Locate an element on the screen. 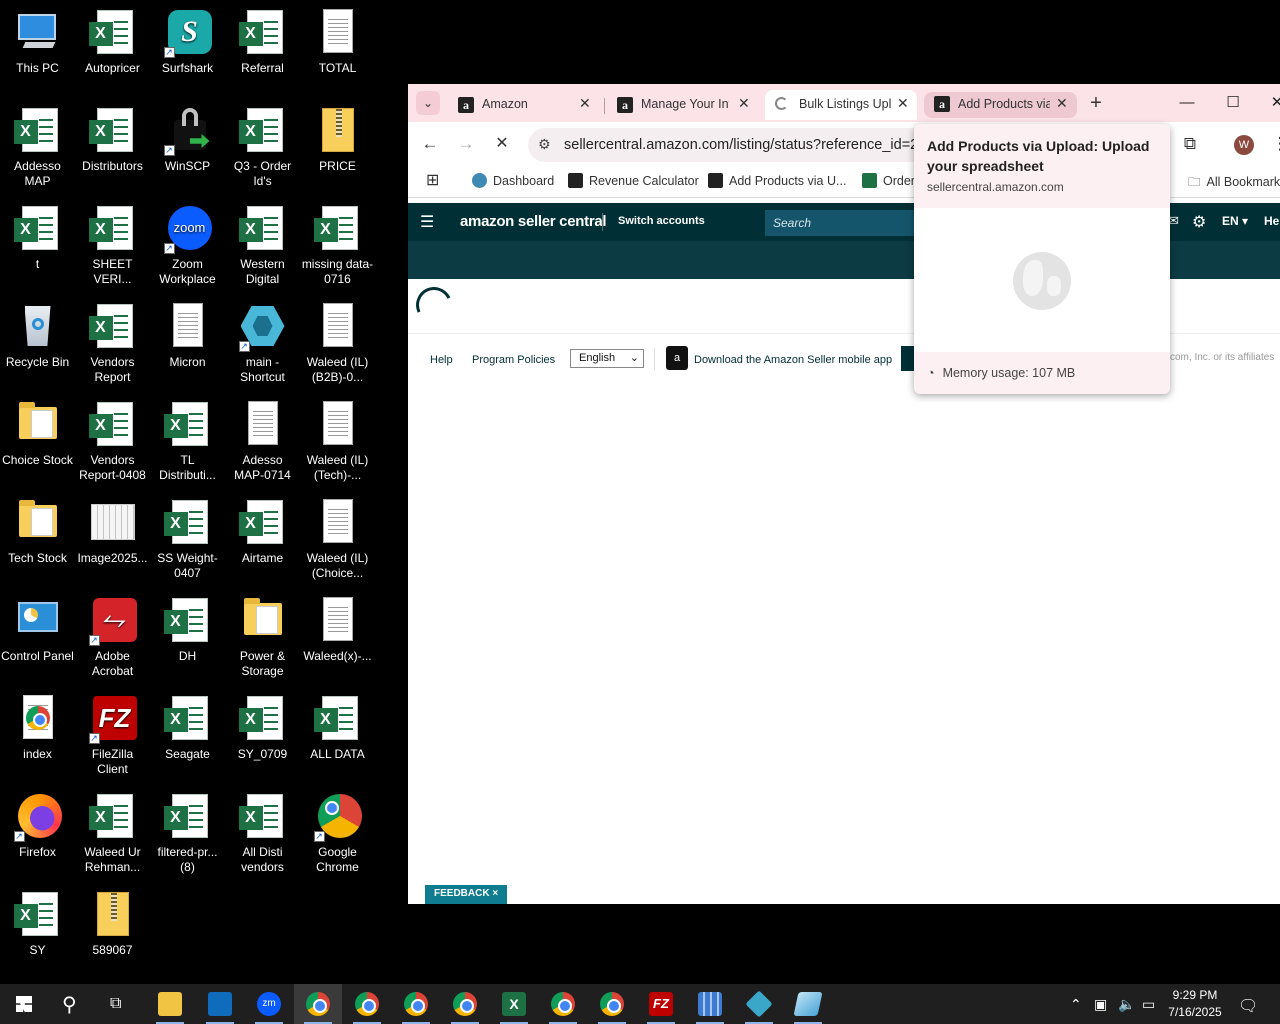 Image resolution: width=1280 pixels, height=1024 pixels. desktop-icon: X Q3 - Order Id's is located at coordinates (262, 150).